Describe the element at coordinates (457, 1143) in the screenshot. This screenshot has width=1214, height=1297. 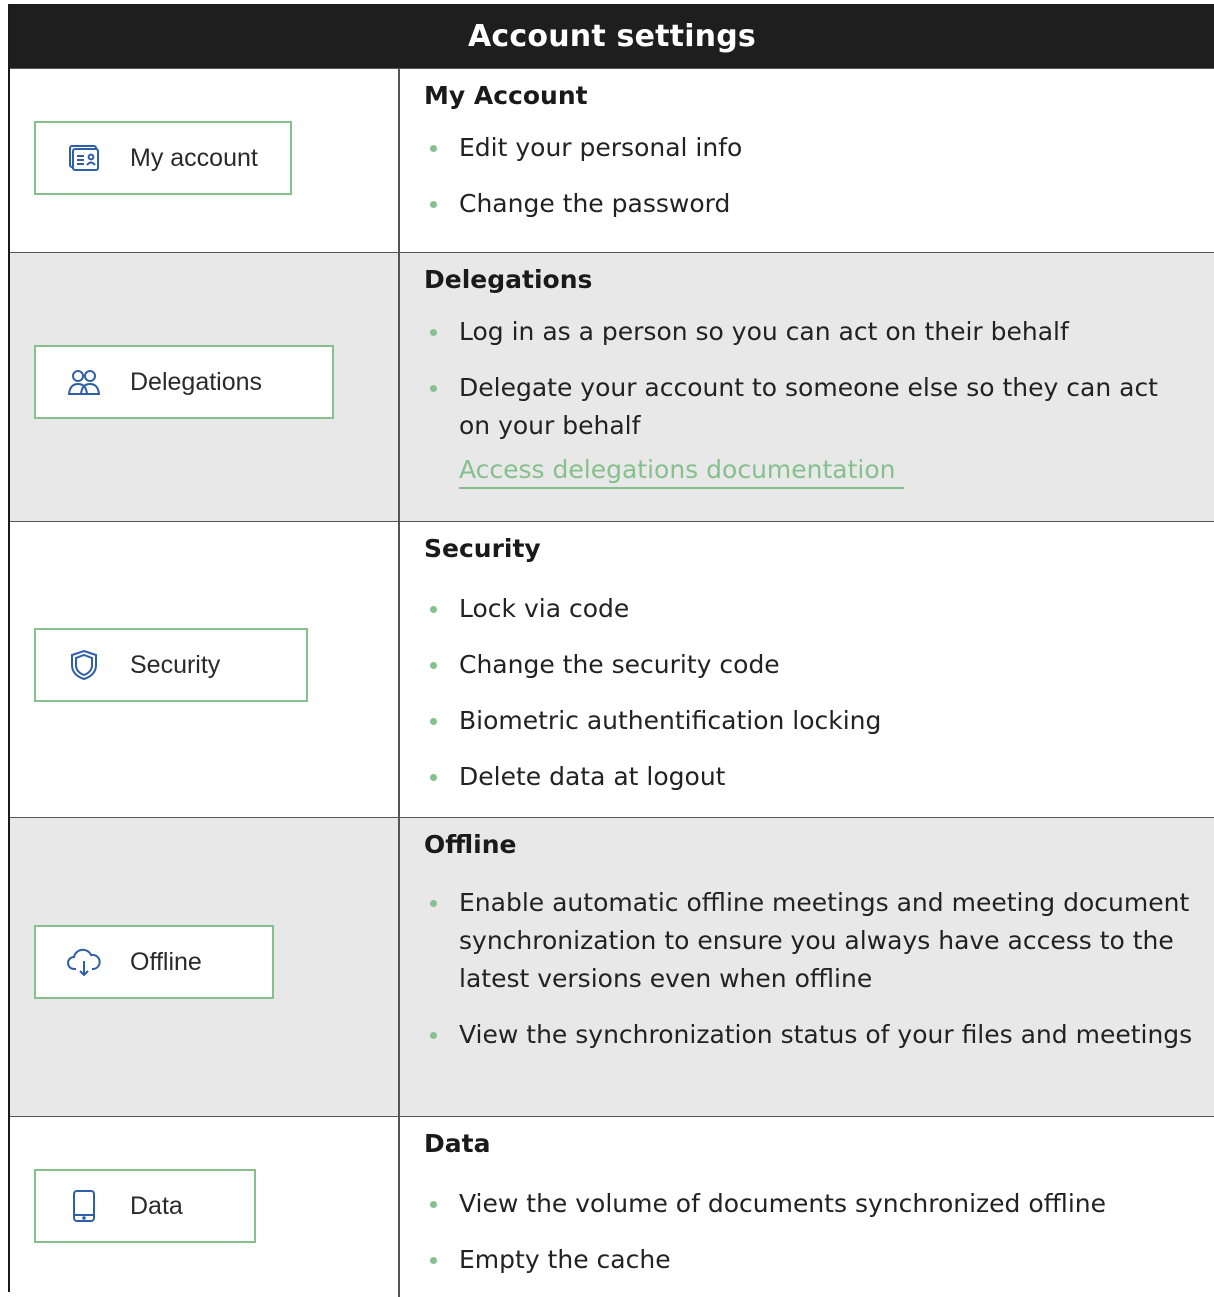
I see `section-title: Data` at that location.